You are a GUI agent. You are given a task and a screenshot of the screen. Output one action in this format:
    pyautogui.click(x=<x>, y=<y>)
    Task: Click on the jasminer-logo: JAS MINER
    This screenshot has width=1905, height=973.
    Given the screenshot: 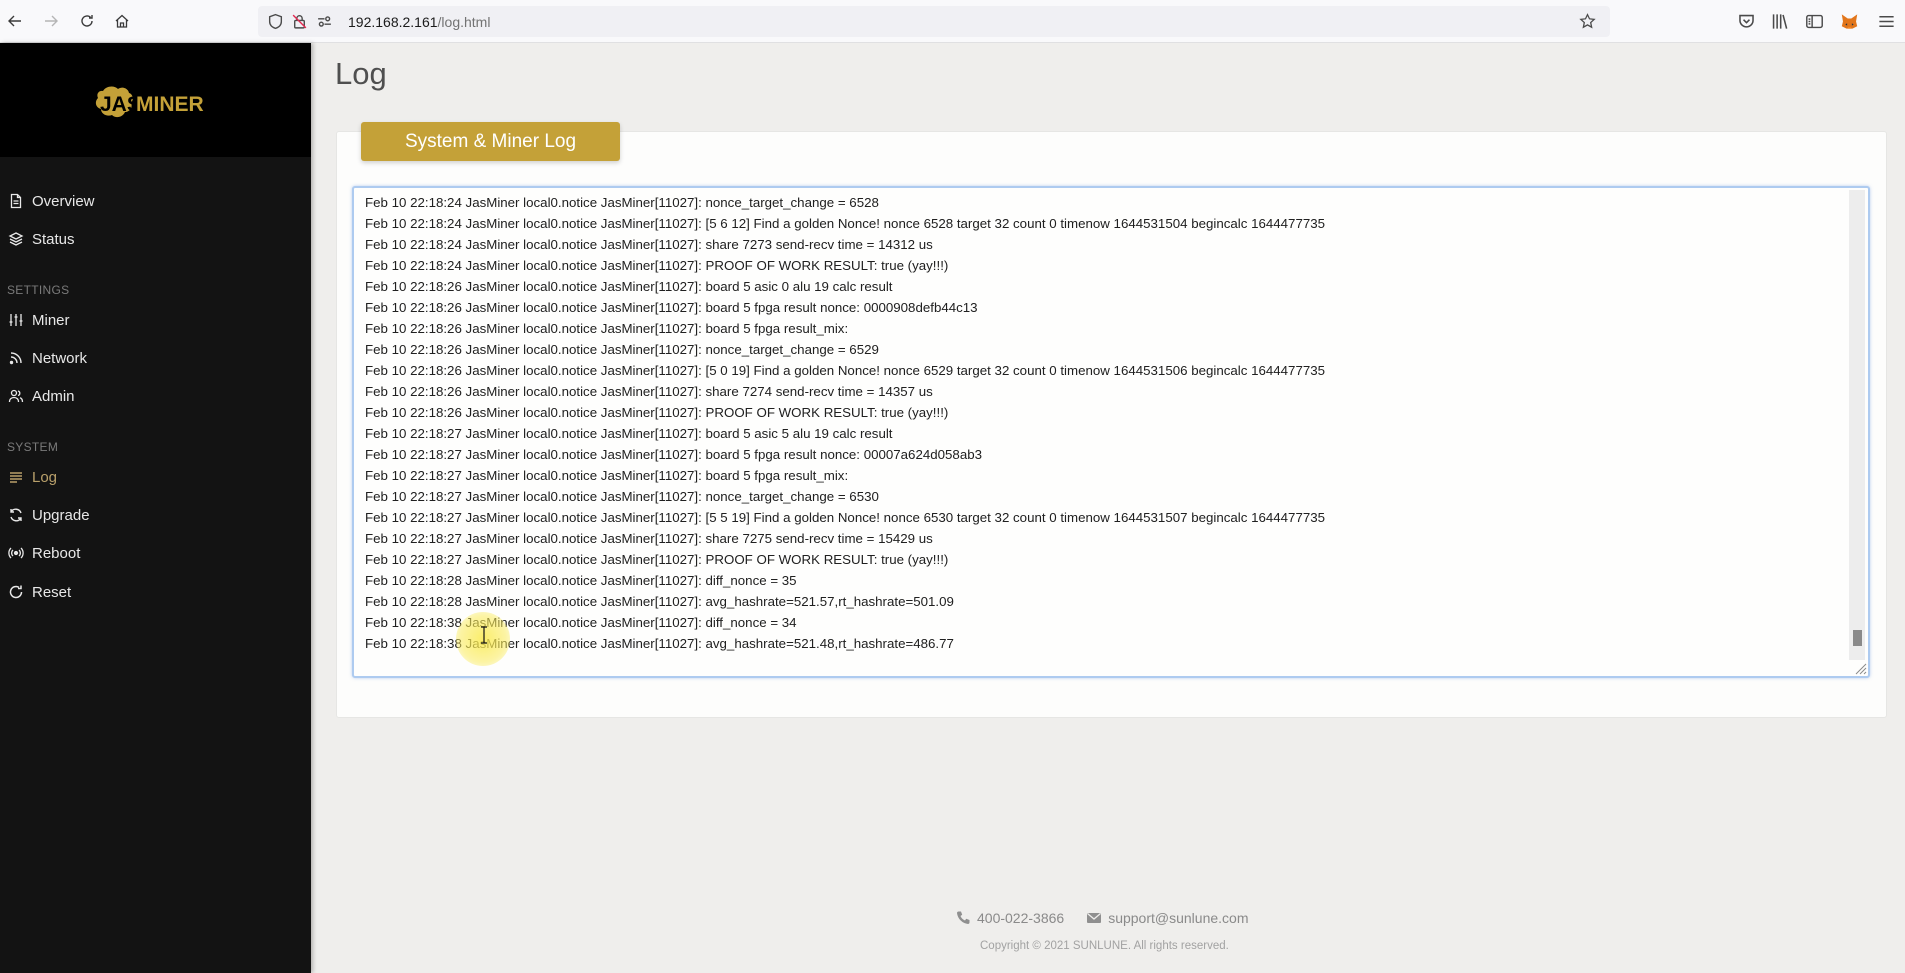 What is the action you would take?
    pyautogui.click(x=156, y=103)
    